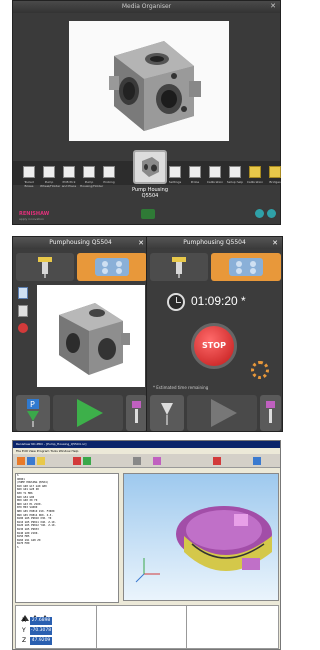 The image size is (320, 650). I want to click on axis-value: 27.6898, so click(41, 621).